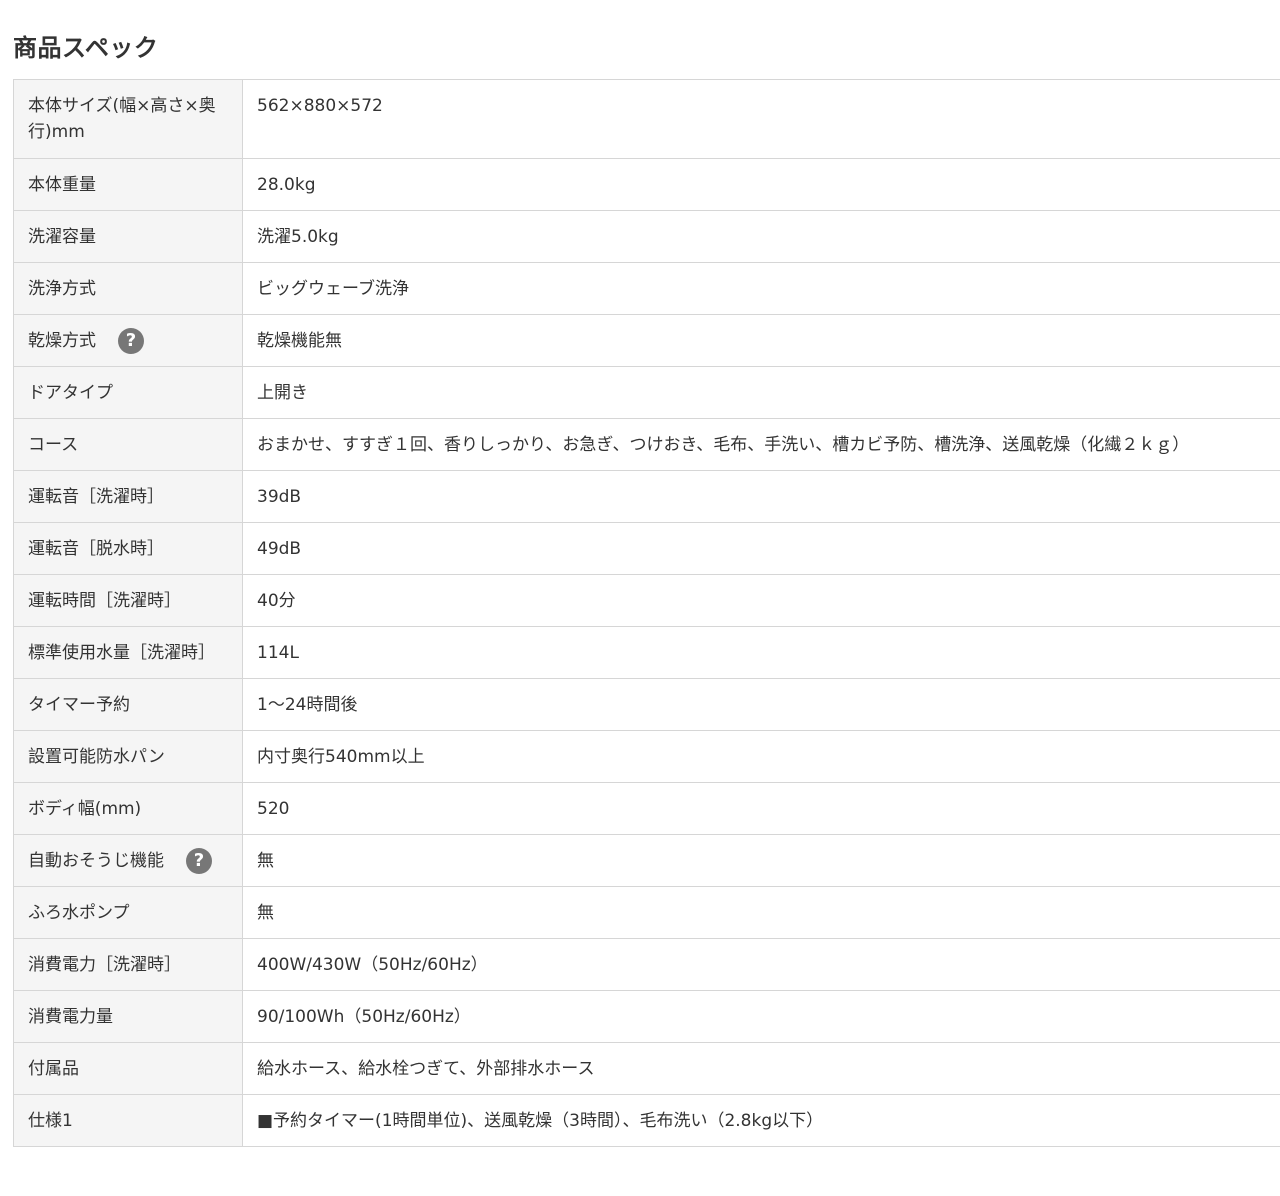 This screenshot has height=1196, width=1280. What do you see at coordinates (62, 340) in the screenshot?
I see `spec-label: 乾燥方式` at bounding box center [62, 340].